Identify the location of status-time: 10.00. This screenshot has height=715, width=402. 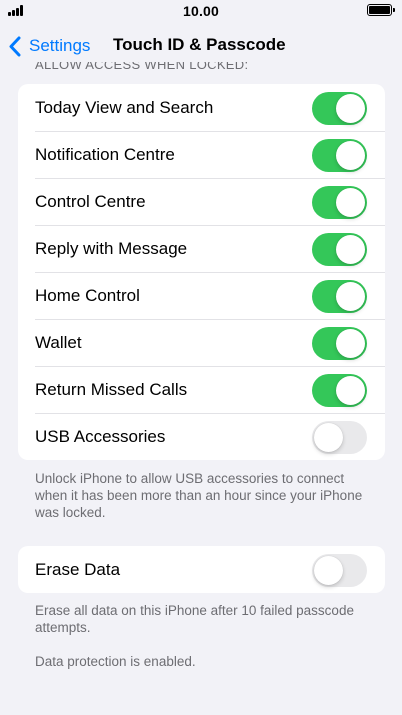
(201, 11).